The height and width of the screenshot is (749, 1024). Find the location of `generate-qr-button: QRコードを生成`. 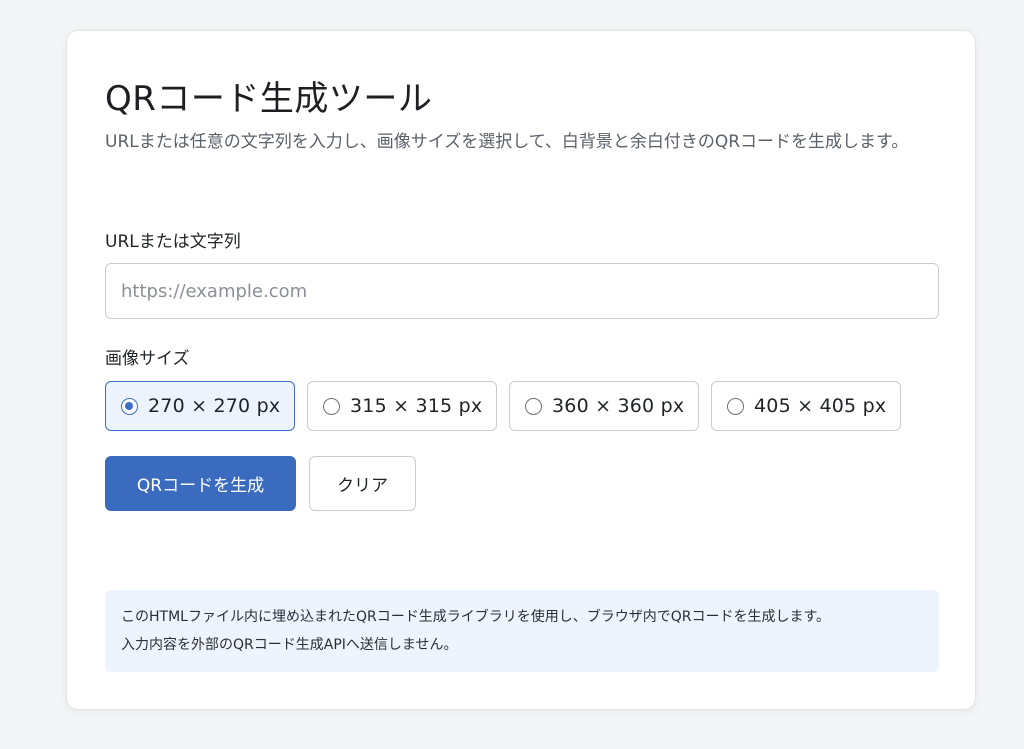

generate-qr-button: QRコードを生成 is located at coordinates (200, 483).